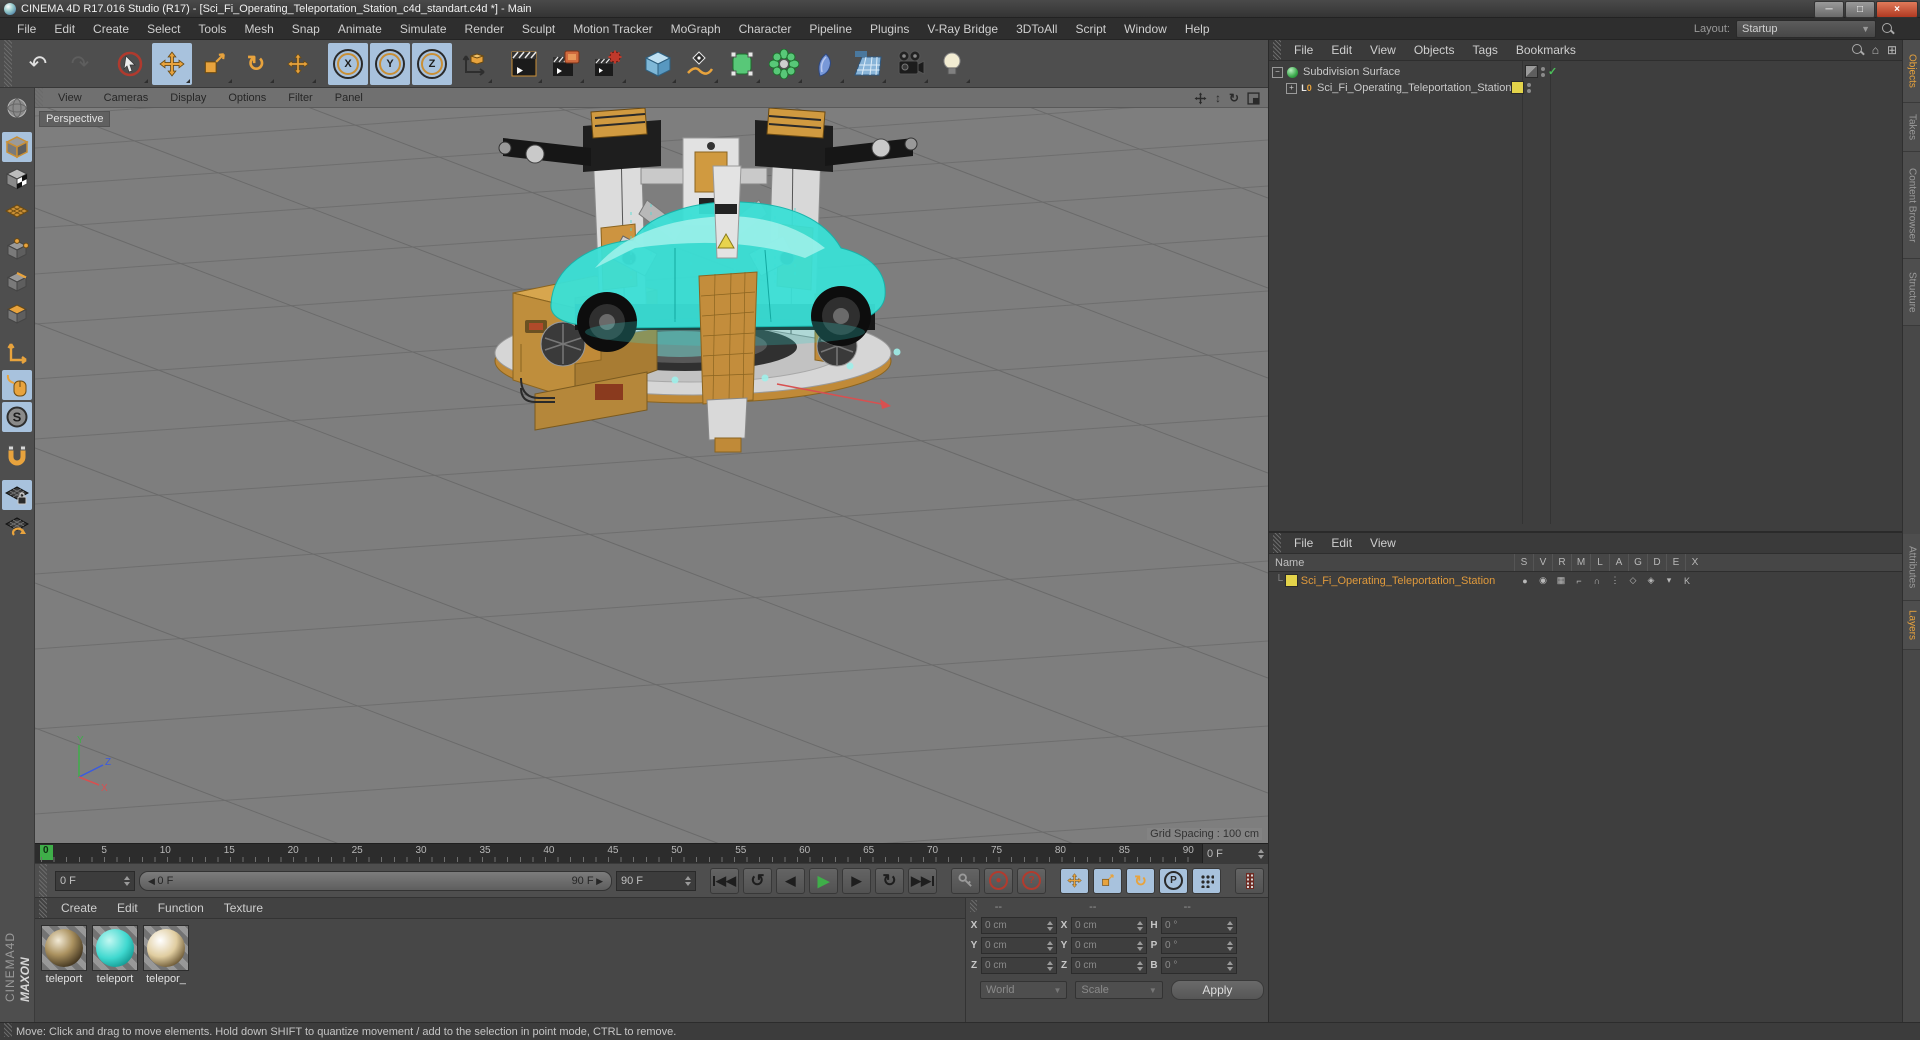 The height and width of the screenshot is (1040, 1920). I want to click on previous-frame-button: ◀, so click(790, 880).